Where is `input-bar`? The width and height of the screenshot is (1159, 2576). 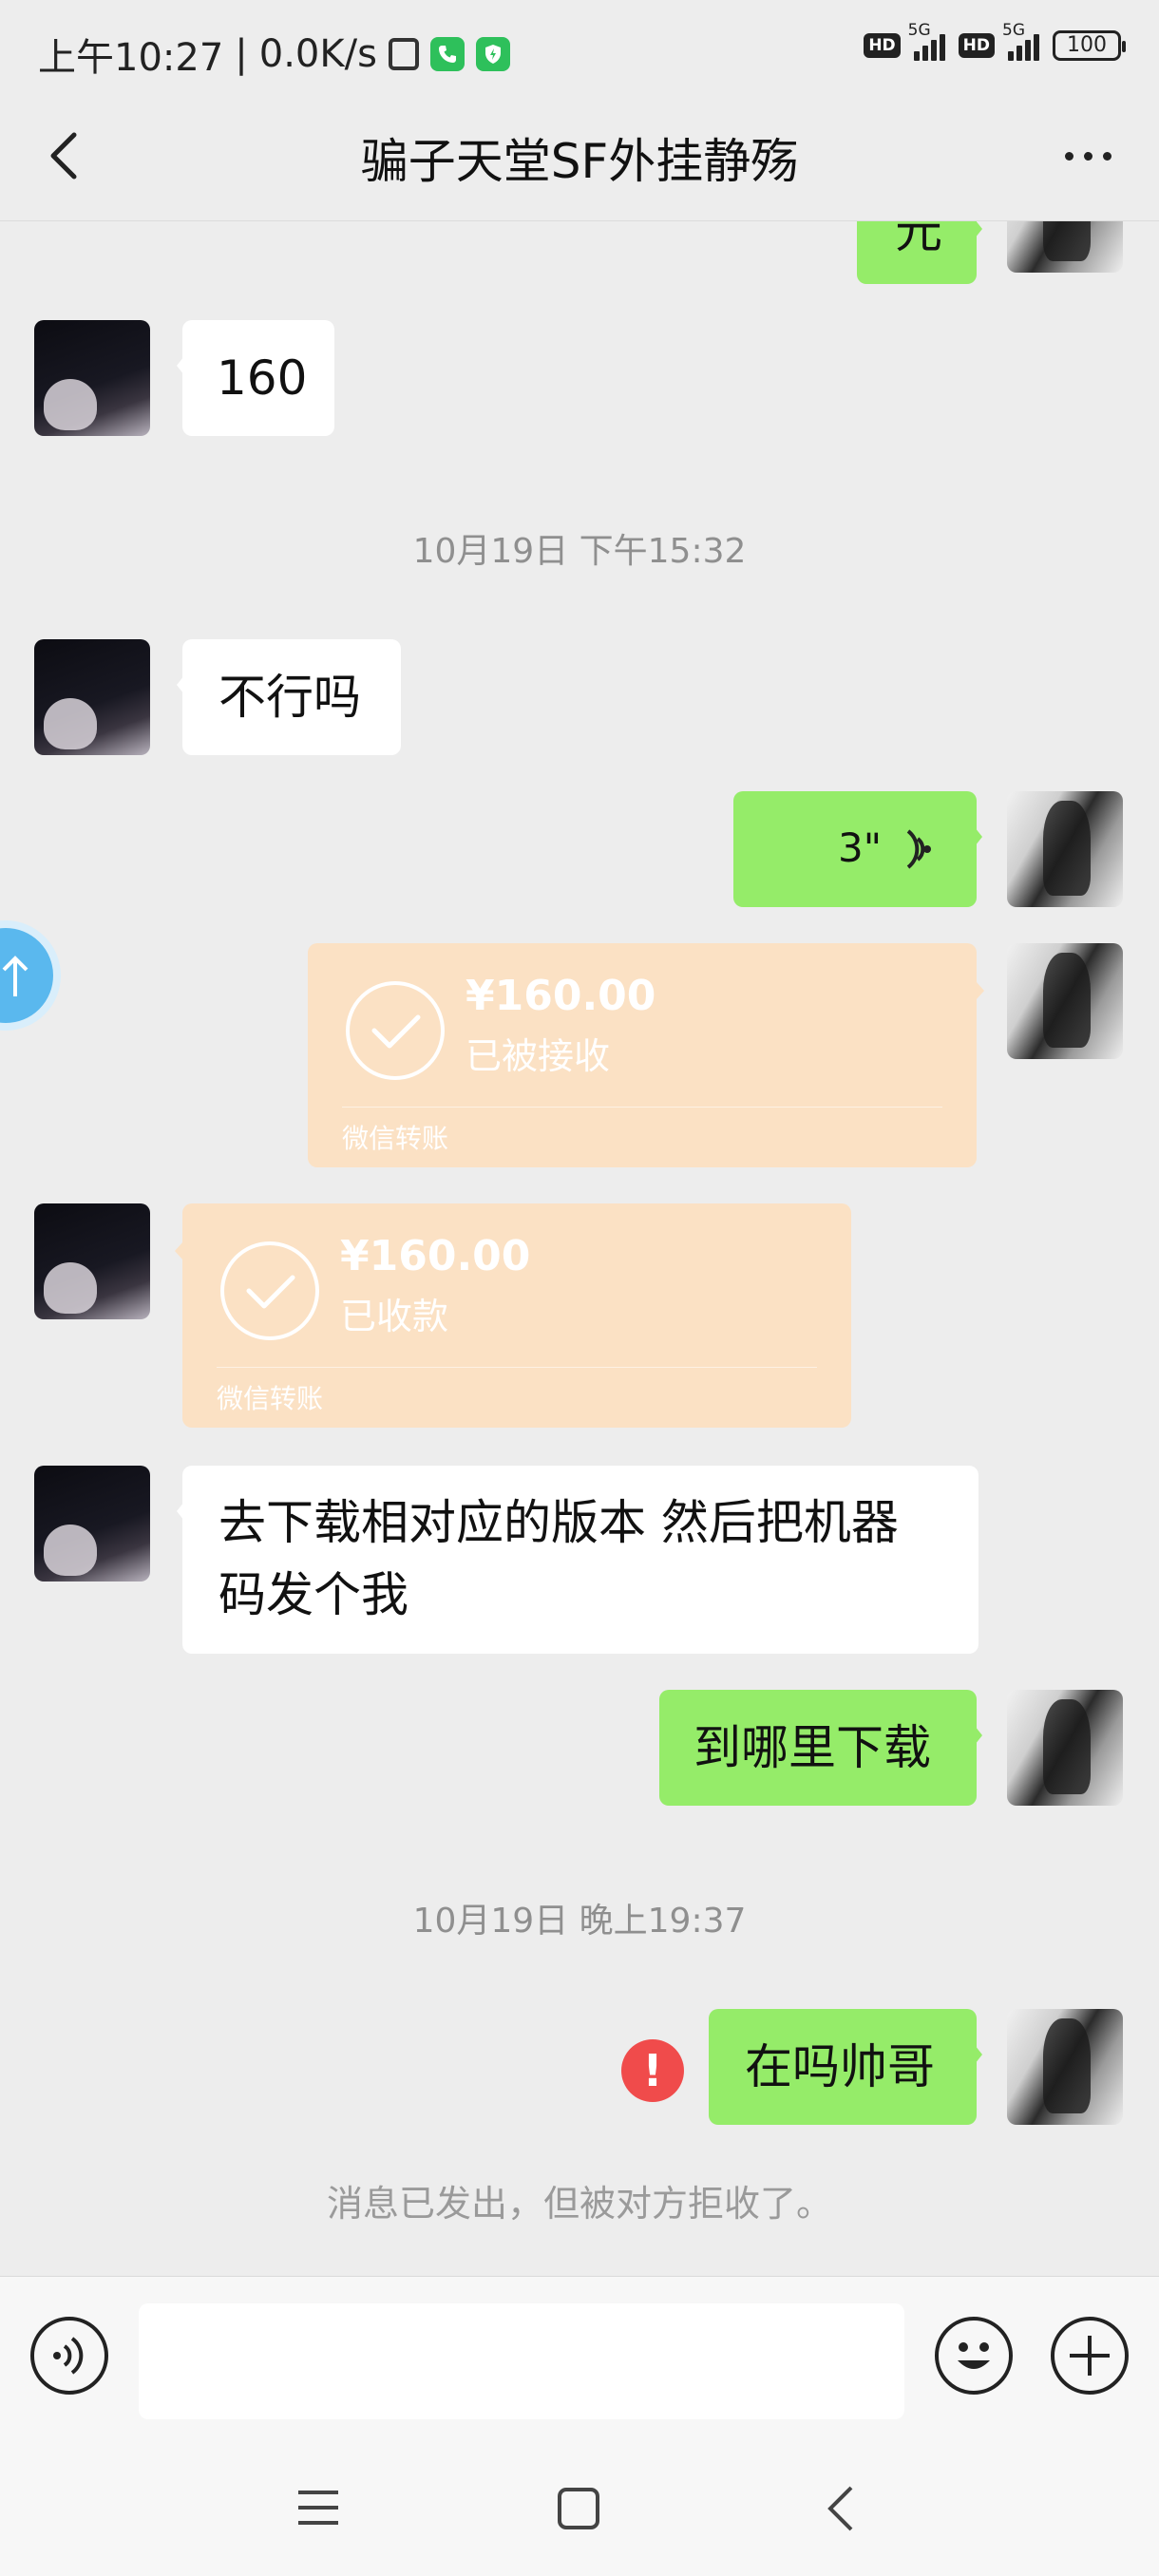 input-bar is located at coordinates (579, 2360).